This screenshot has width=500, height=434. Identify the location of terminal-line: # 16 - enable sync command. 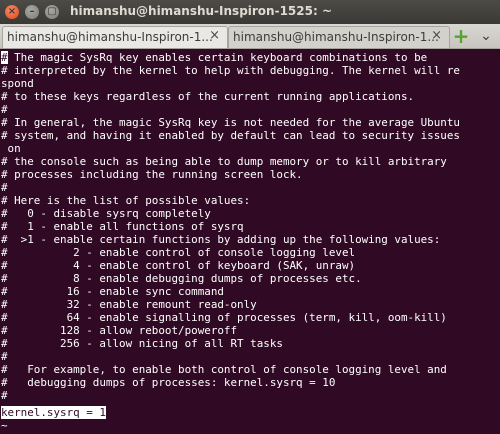
(112, 291).